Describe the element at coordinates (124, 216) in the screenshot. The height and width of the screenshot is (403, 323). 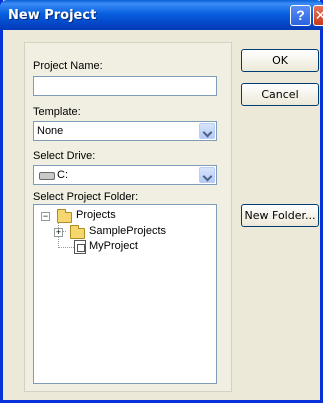
I see `tree-item-projects: − Projects` at that location.